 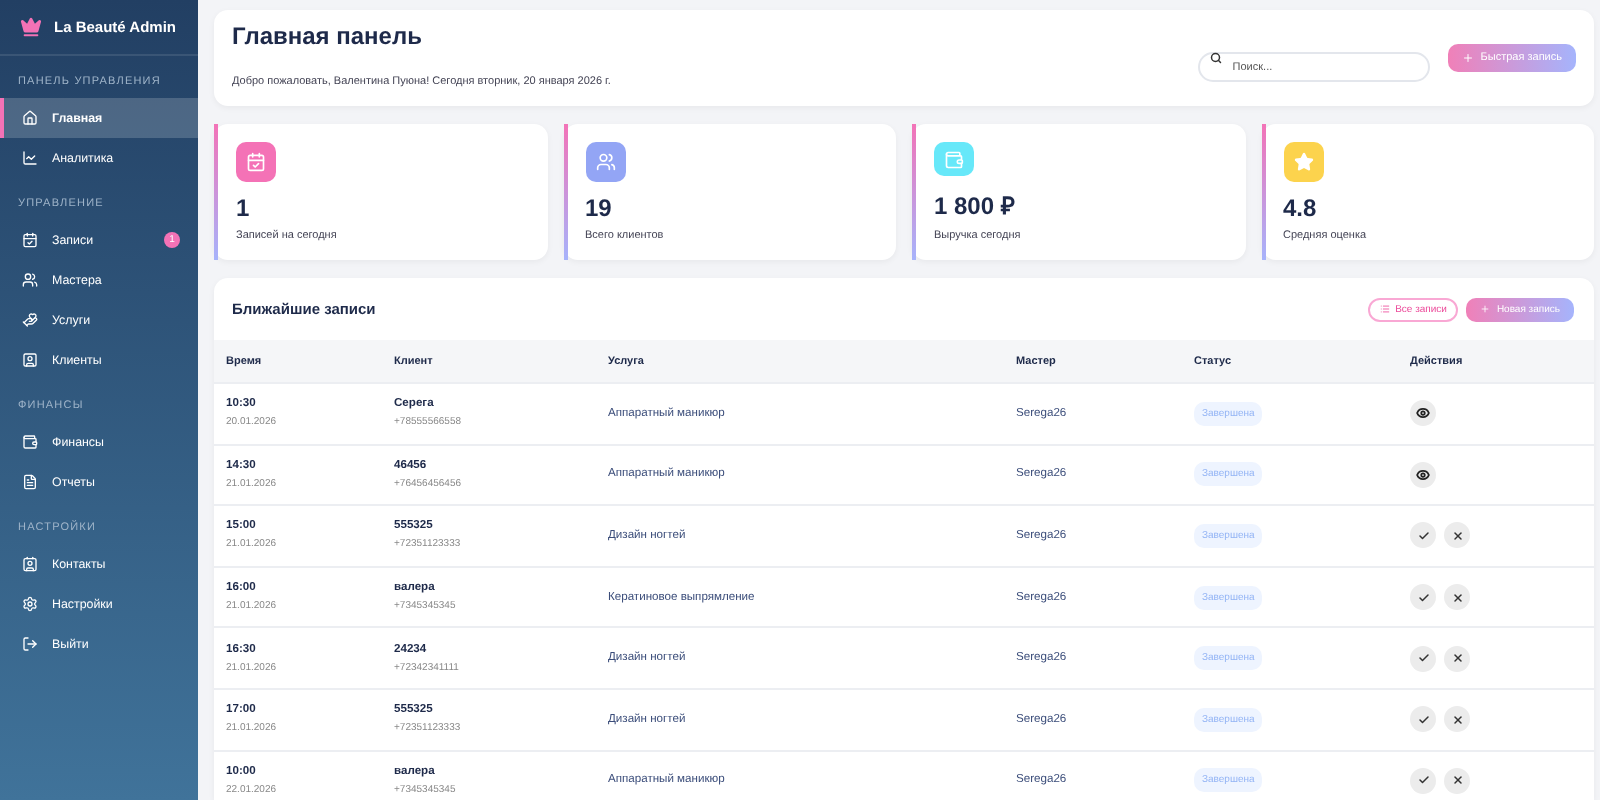 What do you see at coordinates (599, 208) in the screenshot?
I see `stat-value: 19` at bounding box center [599, 208].